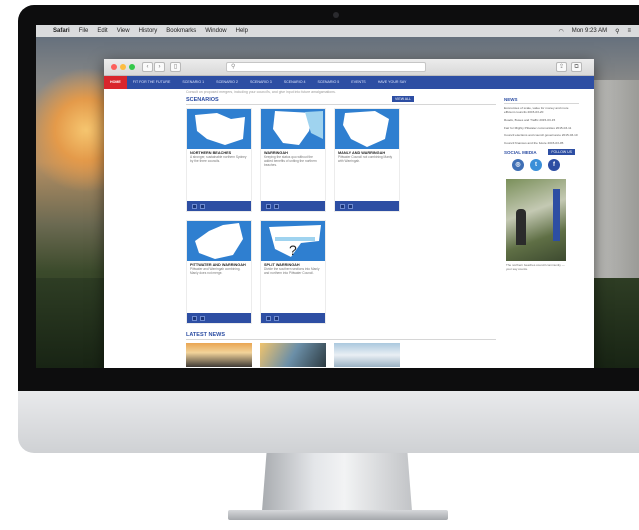 The image size is (639, 530). What do you see at coordinates (175, 67) in the screenshot?
I see `sidebar-icon: ▯` at bounding box center [175, 67].